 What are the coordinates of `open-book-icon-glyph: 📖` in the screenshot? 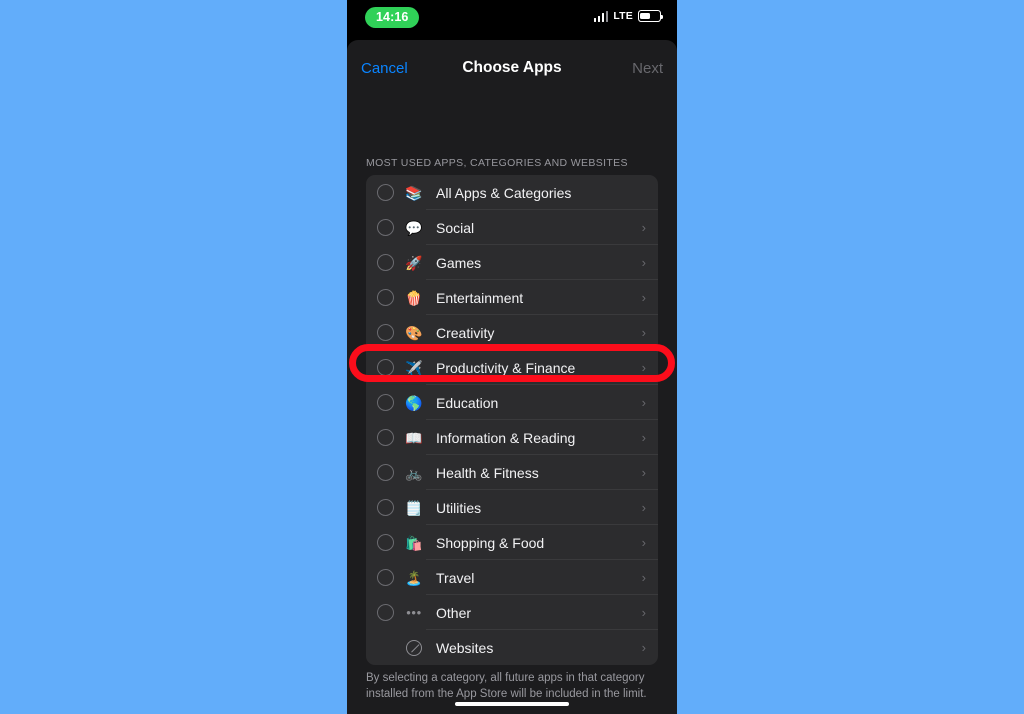 It's located at (414, 437).